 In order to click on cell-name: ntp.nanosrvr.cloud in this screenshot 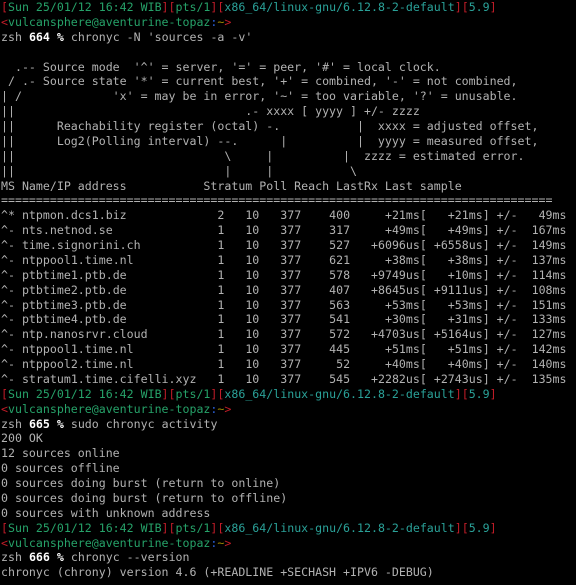, I will do `click(116, 334)`.